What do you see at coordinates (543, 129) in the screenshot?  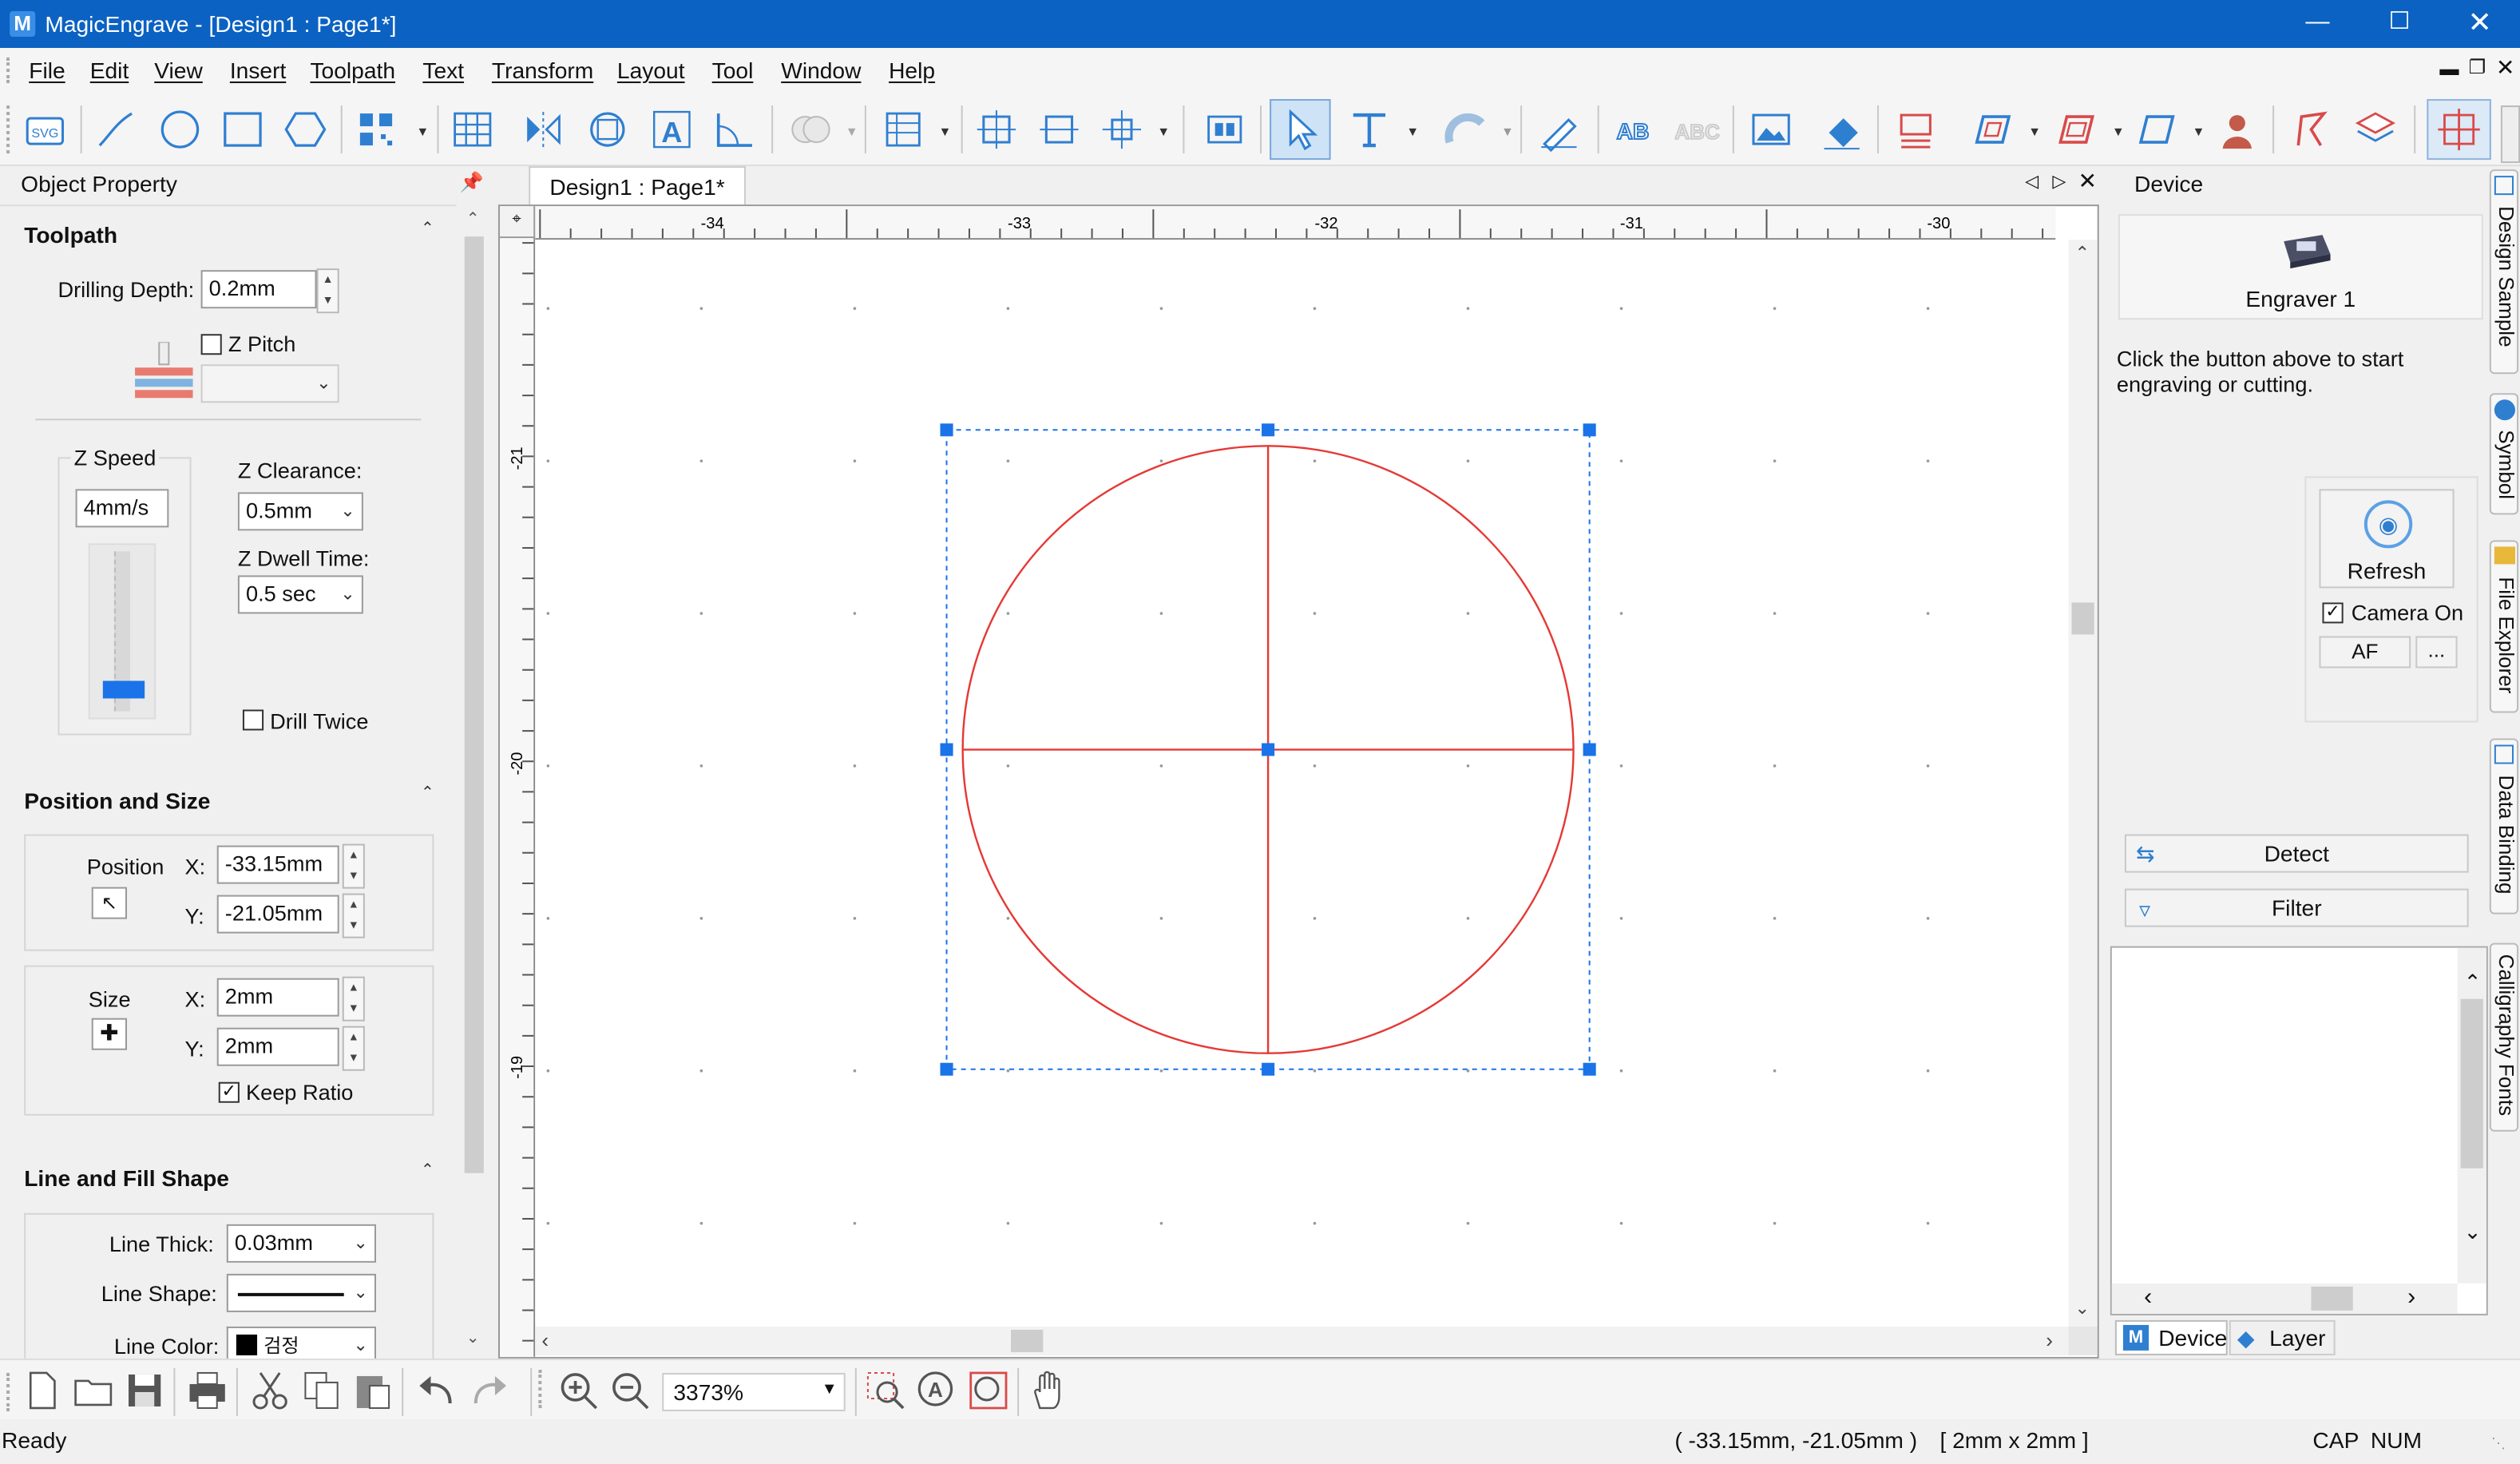 I see `mirror-icon` at bounding box center [543, 129].